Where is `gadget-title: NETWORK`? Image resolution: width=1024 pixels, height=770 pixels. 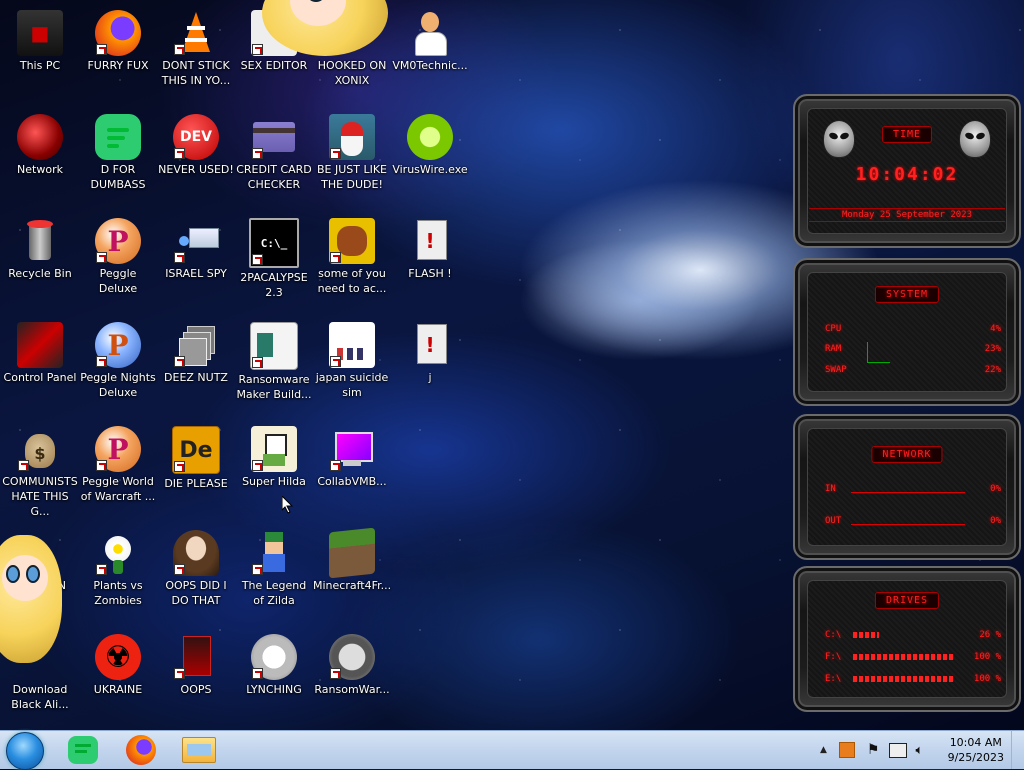 gadget-title: NETWORK is located at coordinates (907, 454).